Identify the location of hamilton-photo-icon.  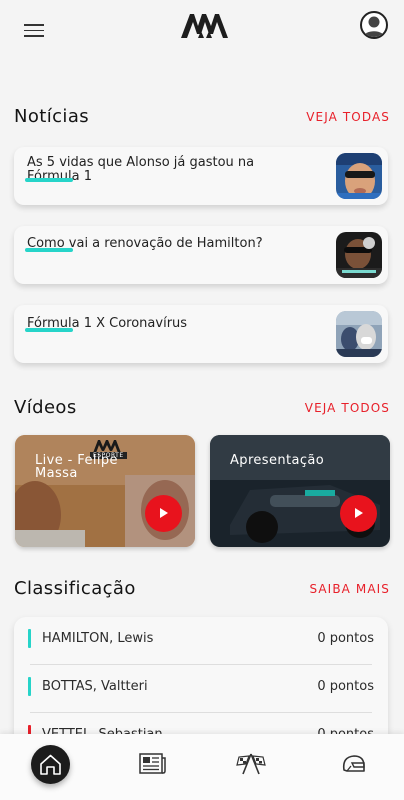
(359, 255).